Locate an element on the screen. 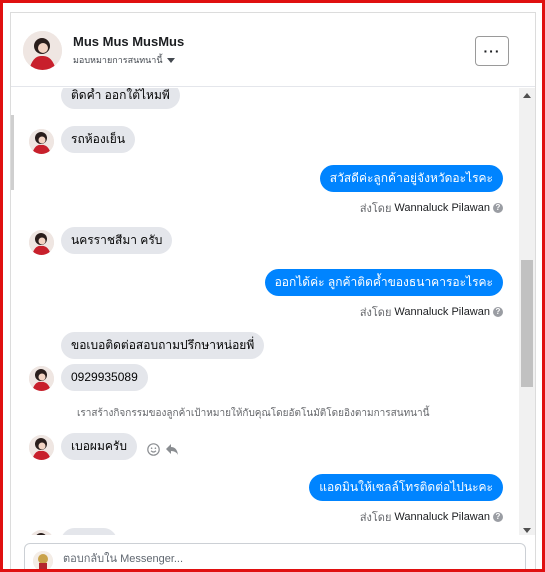  message-incoming: เบอผมครับ is located at coordinates (99, 446).